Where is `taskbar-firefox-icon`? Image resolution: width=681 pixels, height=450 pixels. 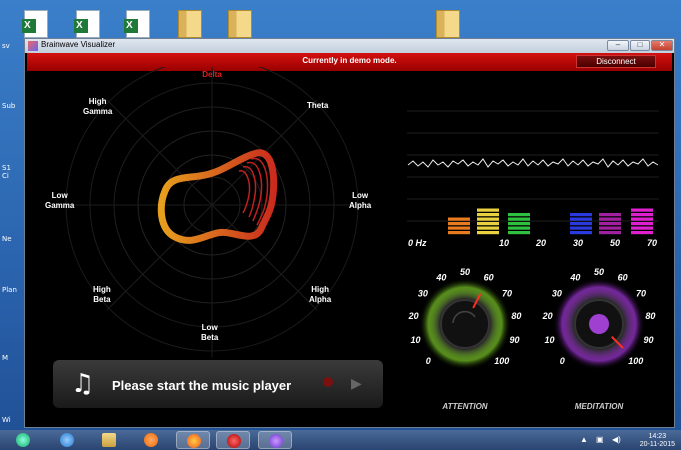
taskbar-firefox-icon is located at coordinates (193, 440).